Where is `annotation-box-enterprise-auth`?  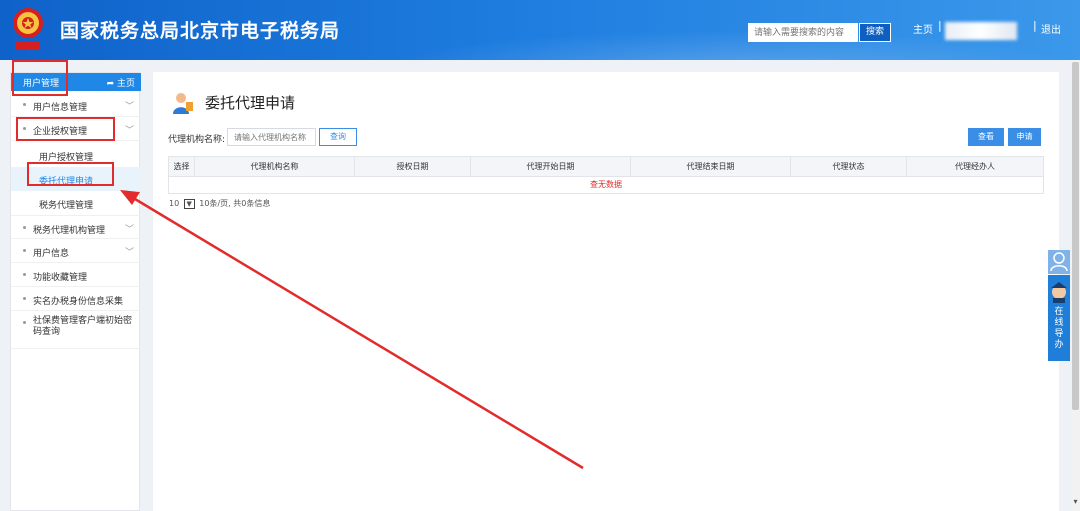
annotation-box-enterprise-auth is located at coordinates (65, 129).